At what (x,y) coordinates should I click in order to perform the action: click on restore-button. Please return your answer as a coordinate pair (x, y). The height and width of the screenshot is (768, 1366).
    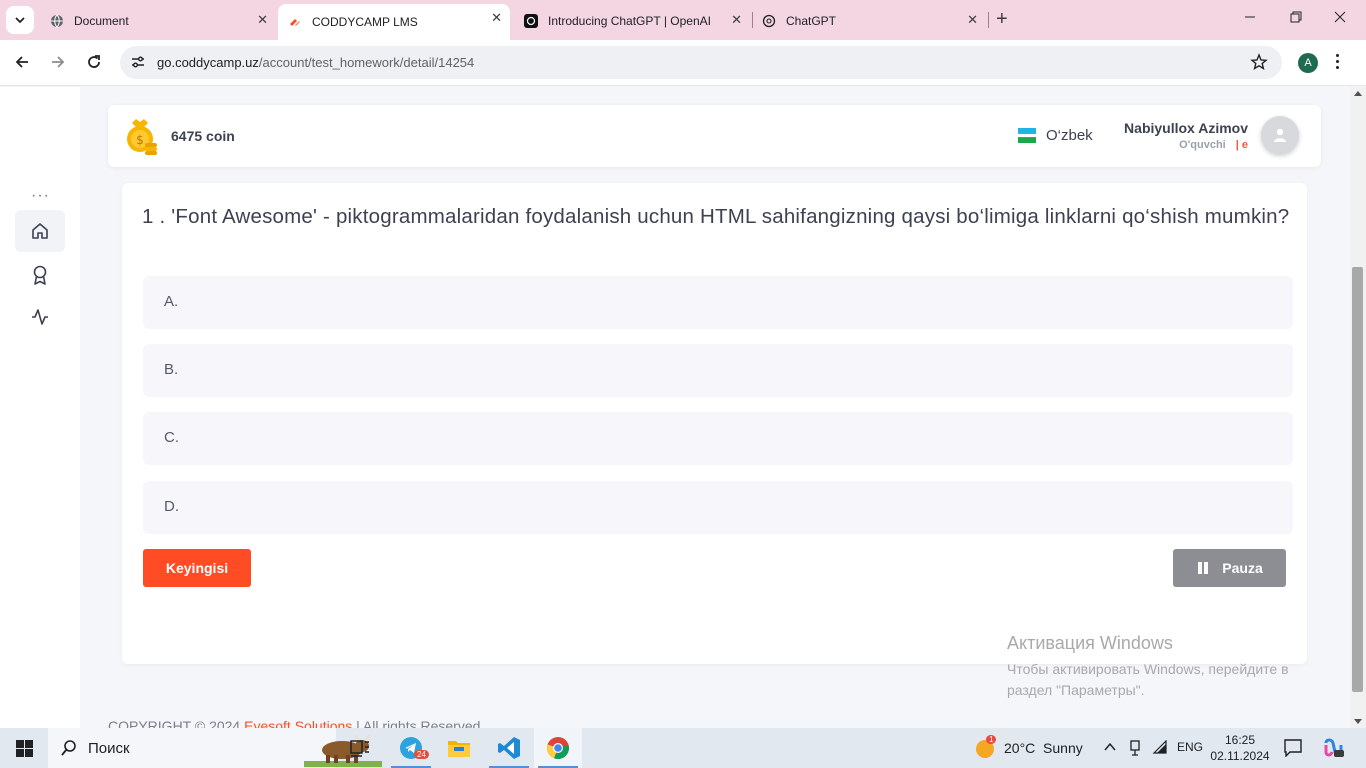
    Looking at the image, I should click on (1296, 18).